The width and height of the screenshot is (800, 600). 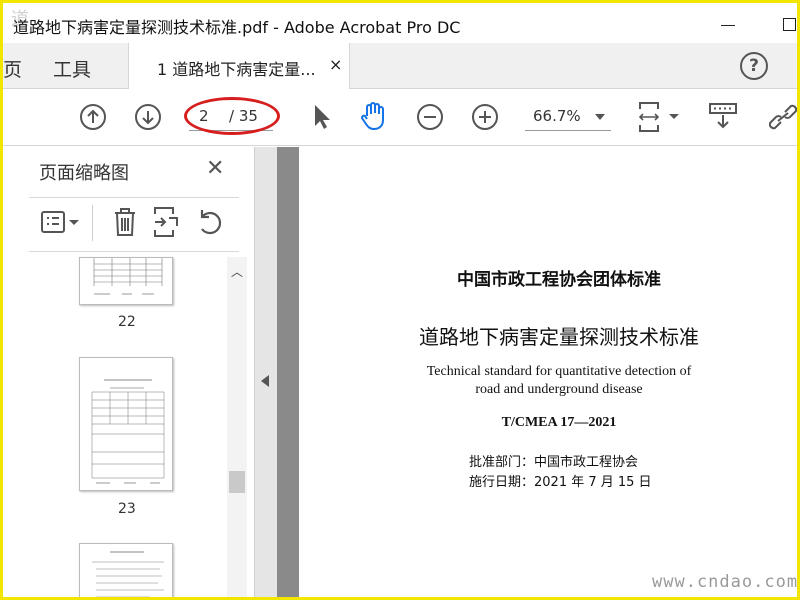 What do you see at coordinates (232, 116) in the screenshot?
I see `highlight-ring` at bounding box center [232, 116].